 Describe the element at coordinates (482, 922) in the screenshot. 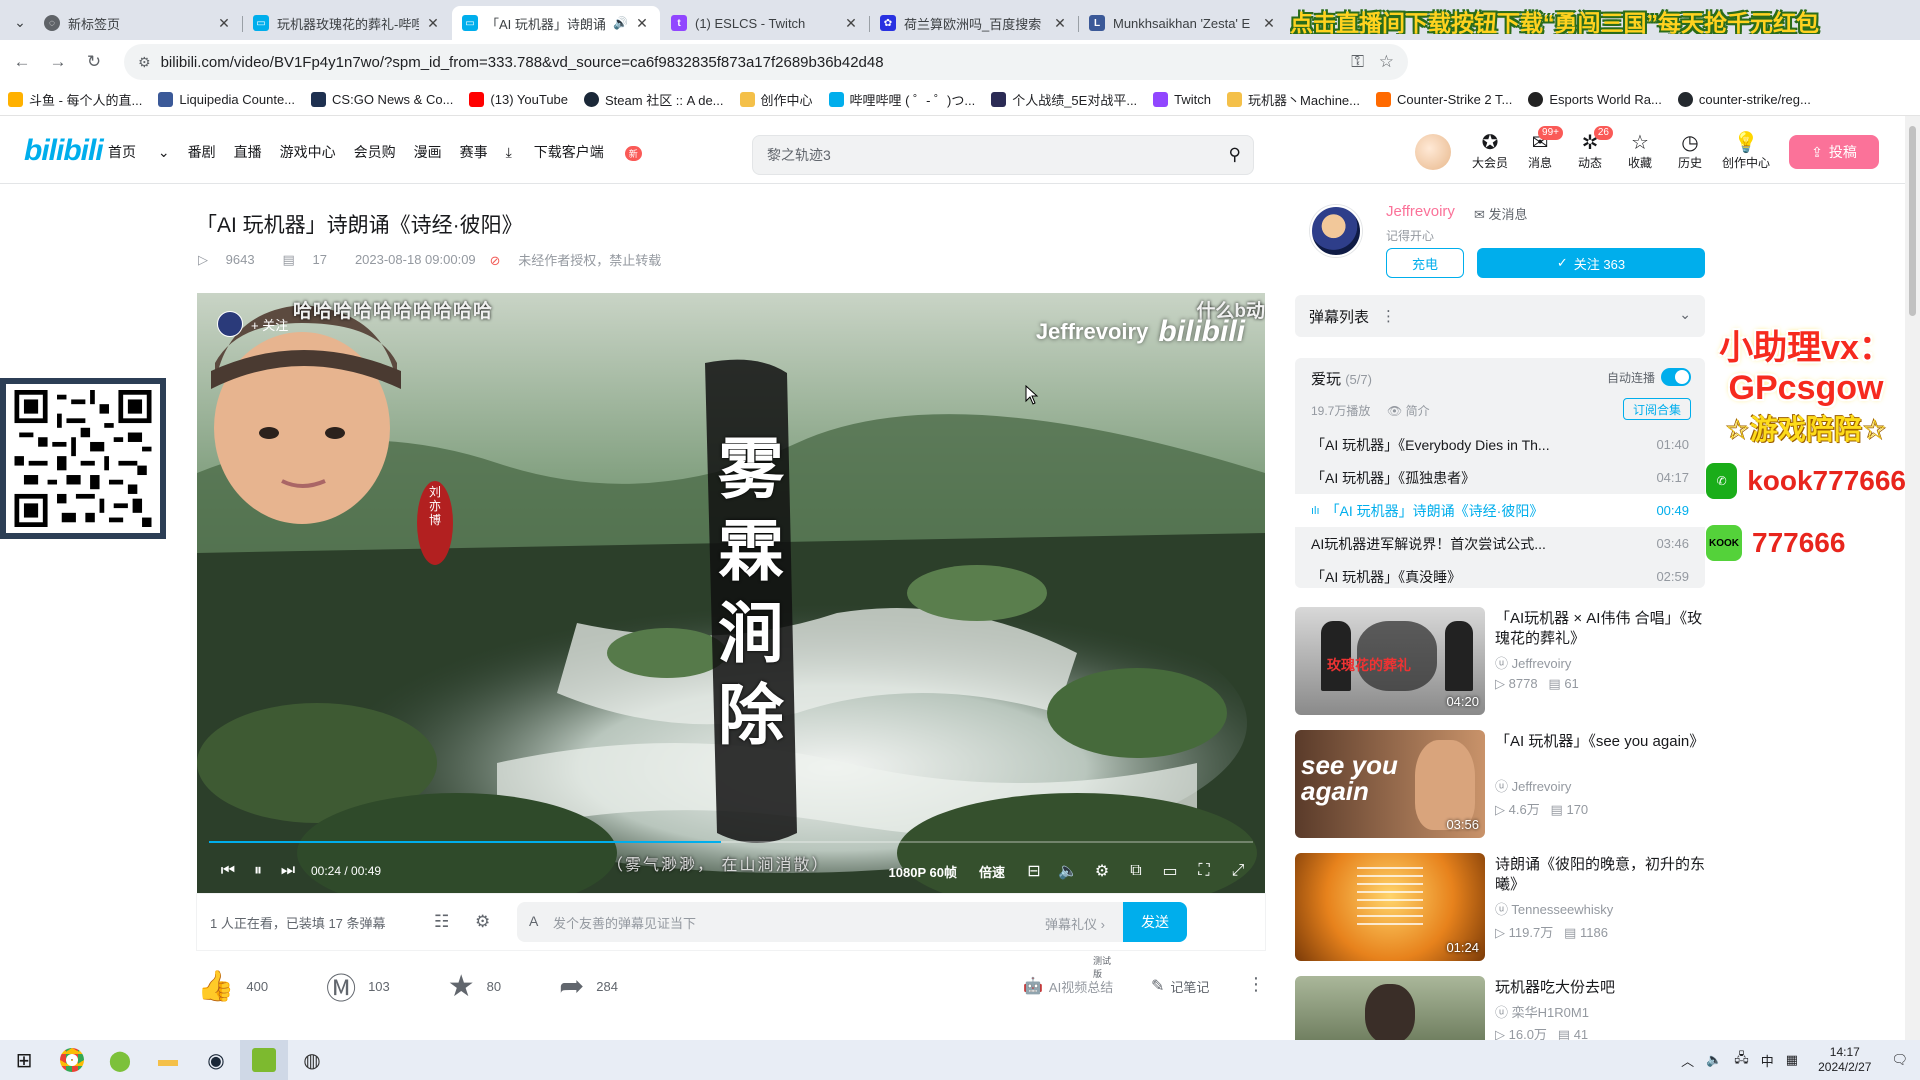

I see `danmaku-settings-icon: ⚙` at that location.